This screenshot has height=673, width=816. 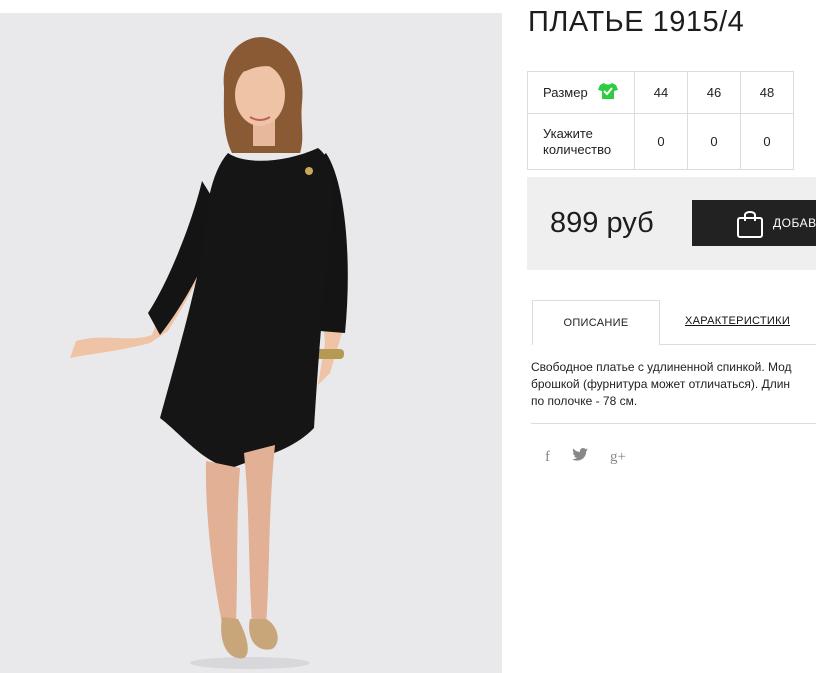 What do you see at coordinates (767, 141) in the screenshot?
I see `quantity-input-48: 0` at bounding box center [767, 141].